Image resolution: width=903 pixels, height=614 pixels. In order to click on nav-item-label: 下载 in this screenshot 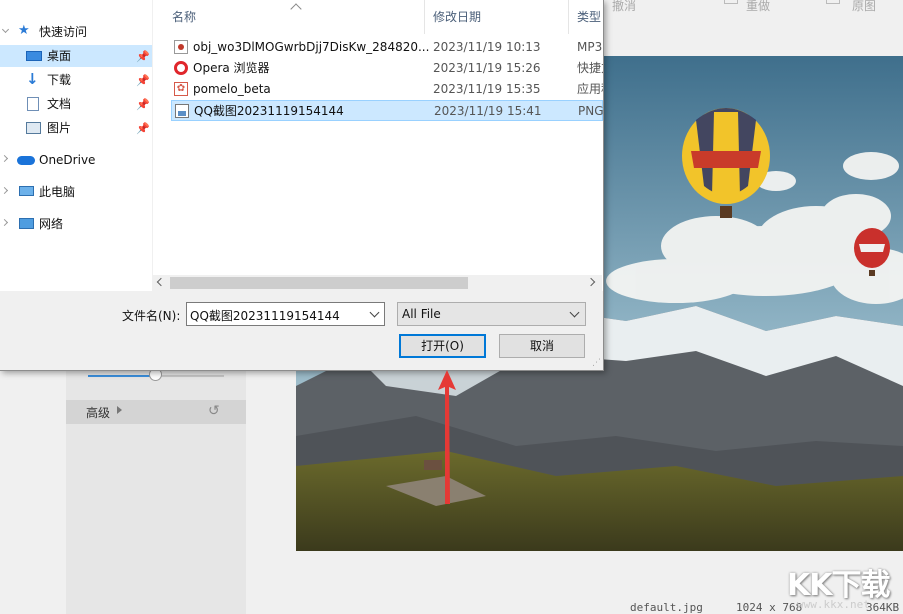, I will do `click(59, 80)`.